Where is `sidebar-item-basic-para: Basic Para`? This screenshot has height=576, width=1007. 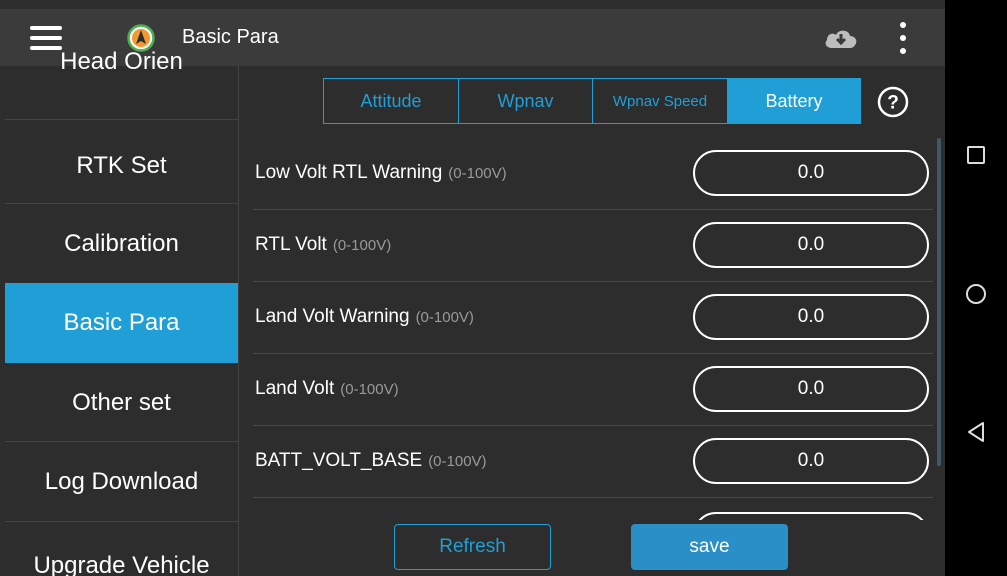 sidebar-item-basic-para: Basic Para is located at coordinates (121, 323).